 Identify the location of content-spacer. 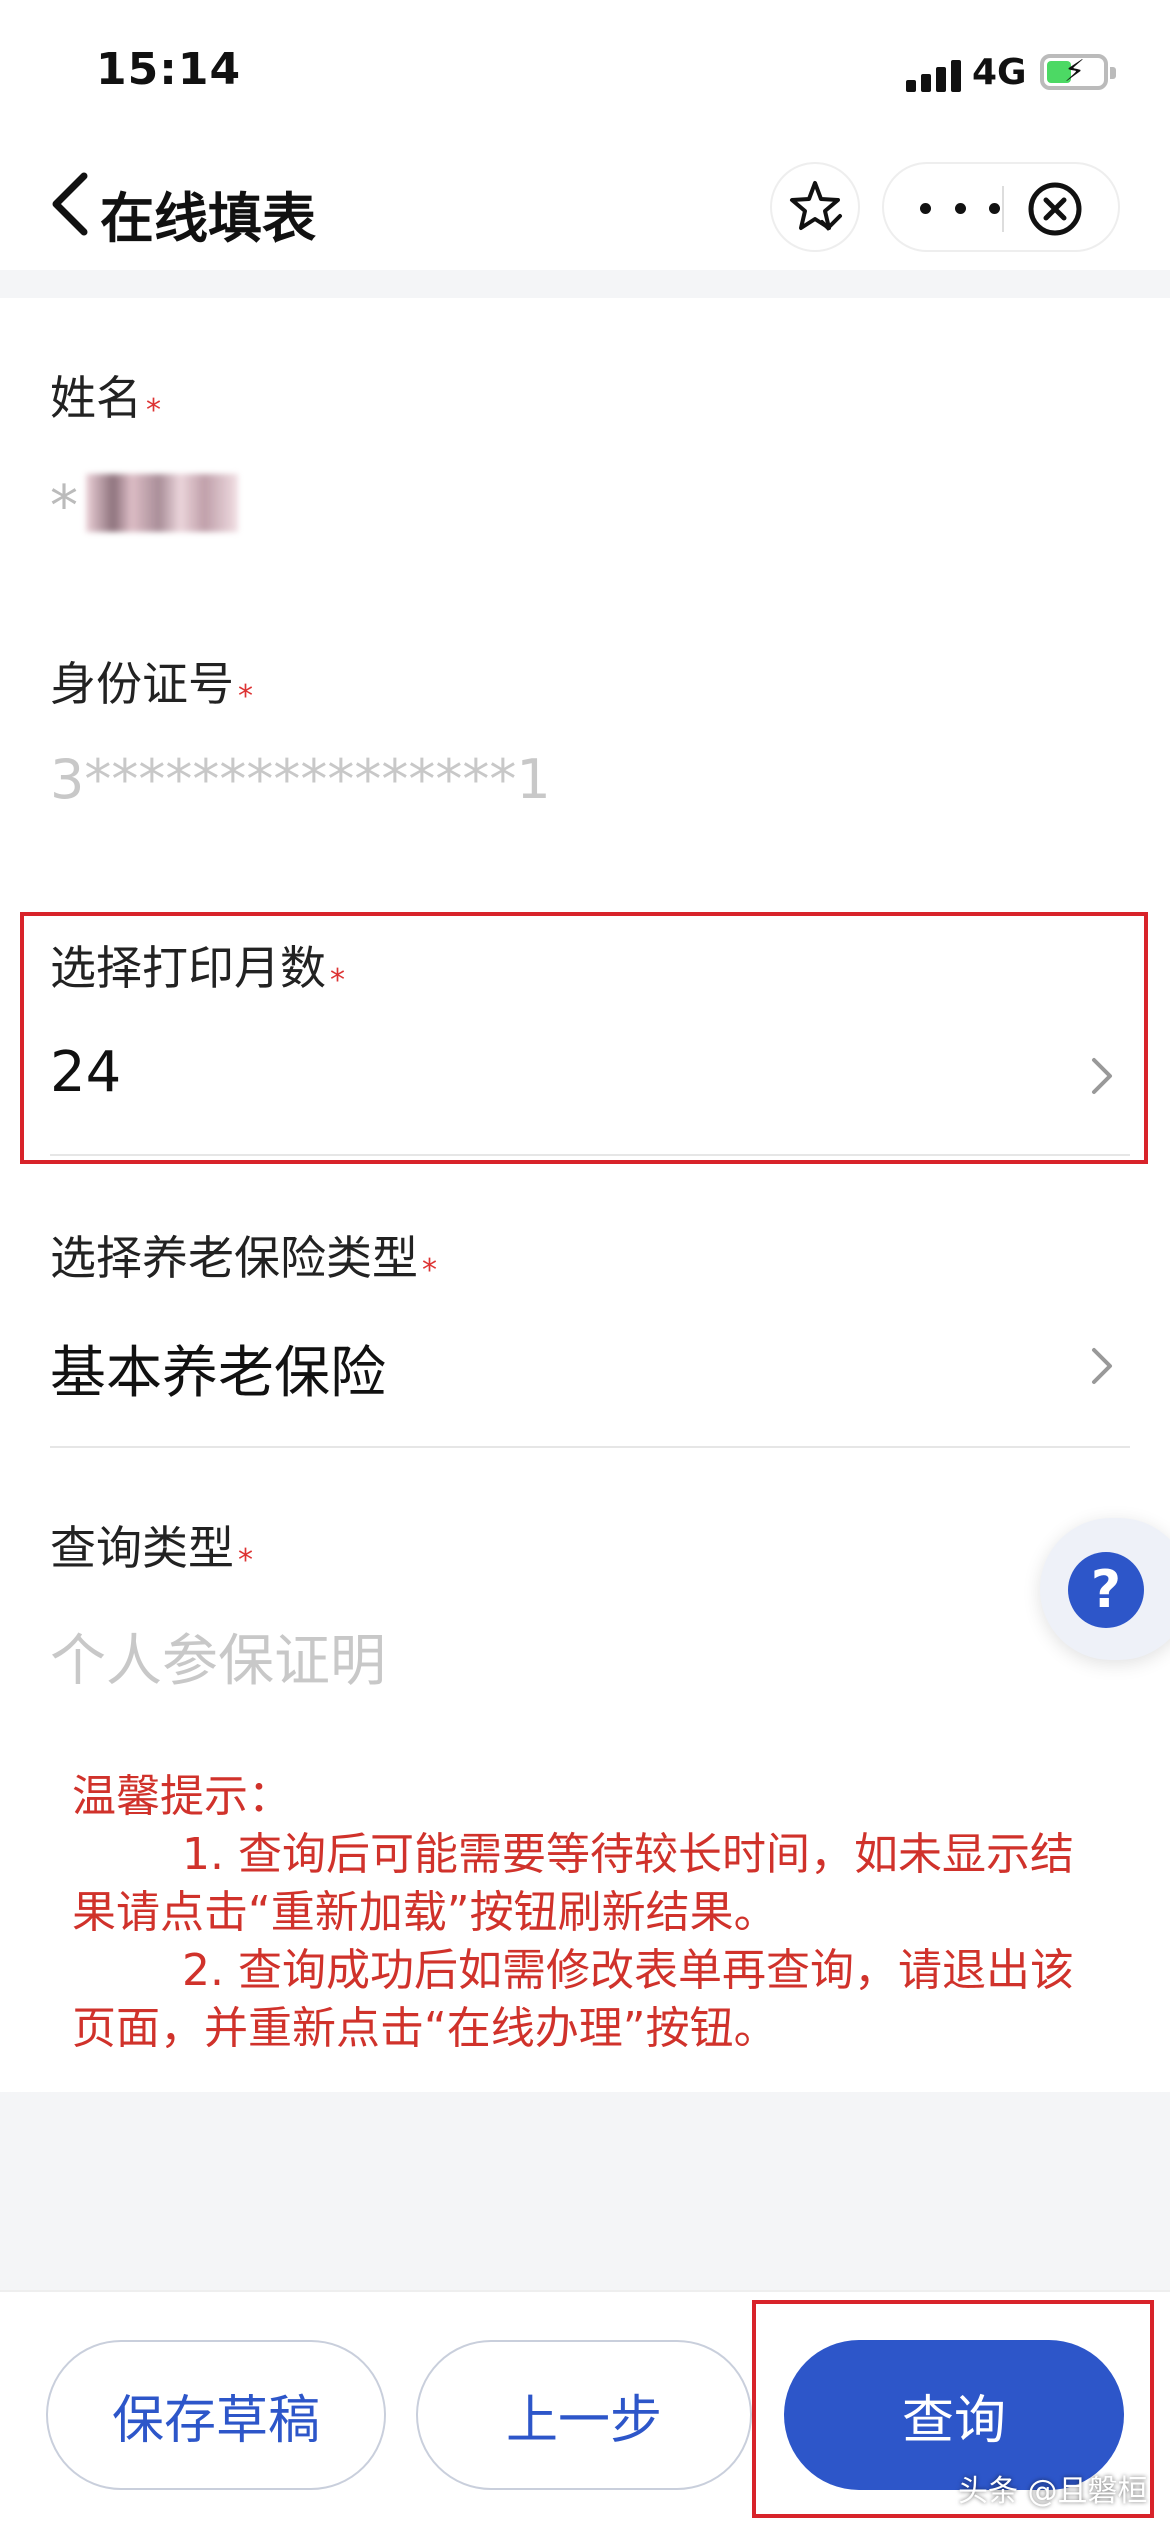
(585, 2191).